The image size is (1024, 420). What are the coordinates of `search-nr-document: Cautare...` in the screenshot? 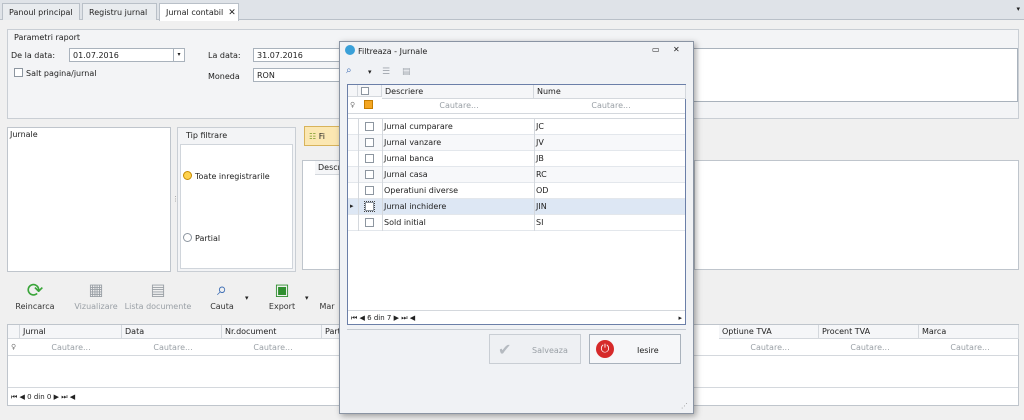 It's located at (273, 347).